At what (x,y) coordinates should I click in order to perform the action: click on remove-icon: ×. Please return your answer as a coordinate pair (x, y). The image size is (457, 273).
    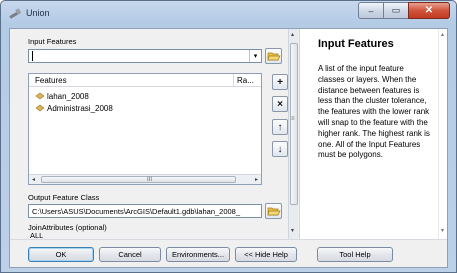
    Looking at the image, I should click on (280, 104).